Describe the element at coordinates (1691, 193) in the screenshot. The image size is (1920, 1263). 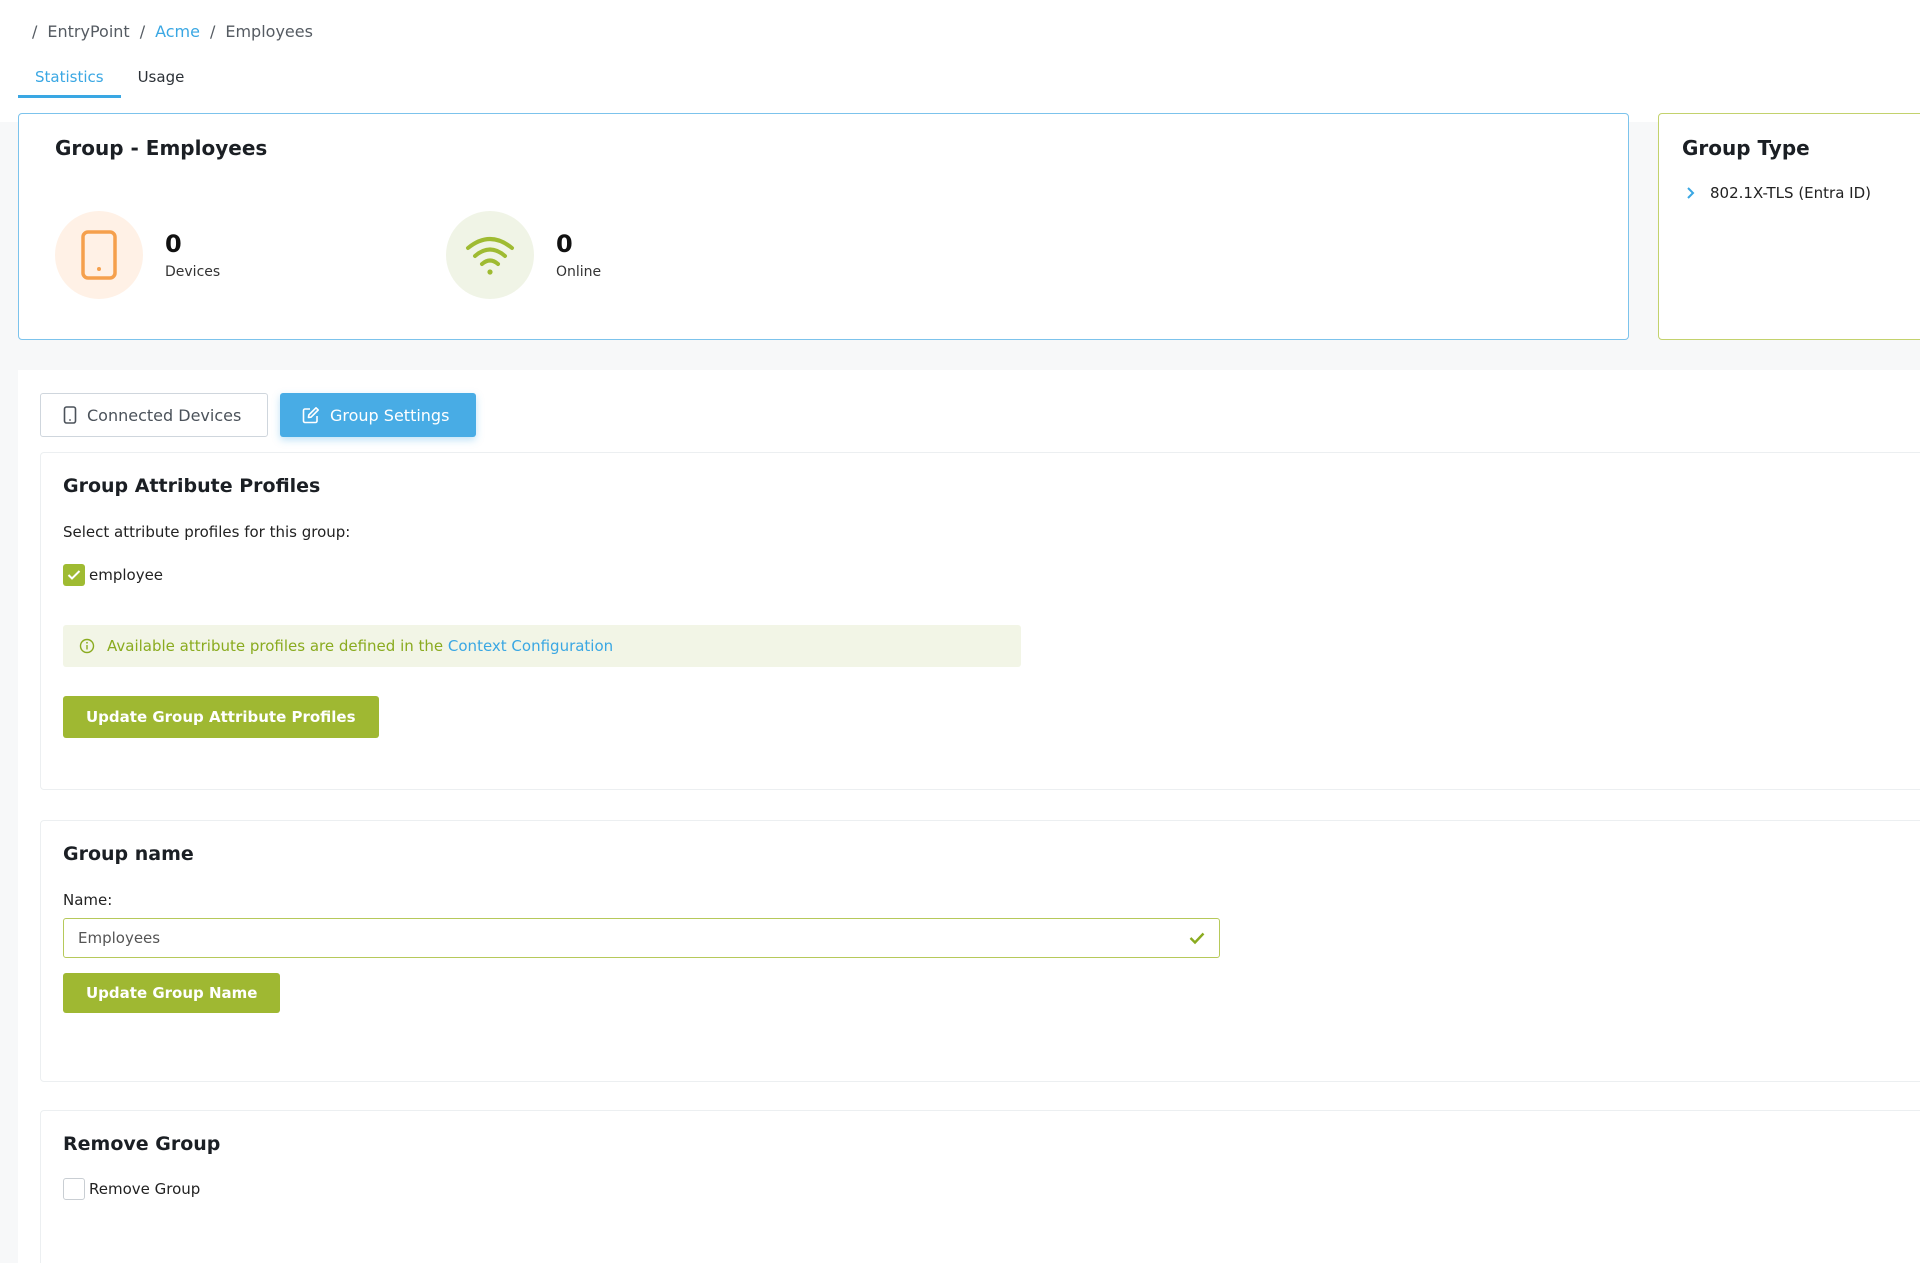
I see `chevron-right-icon` at that location.